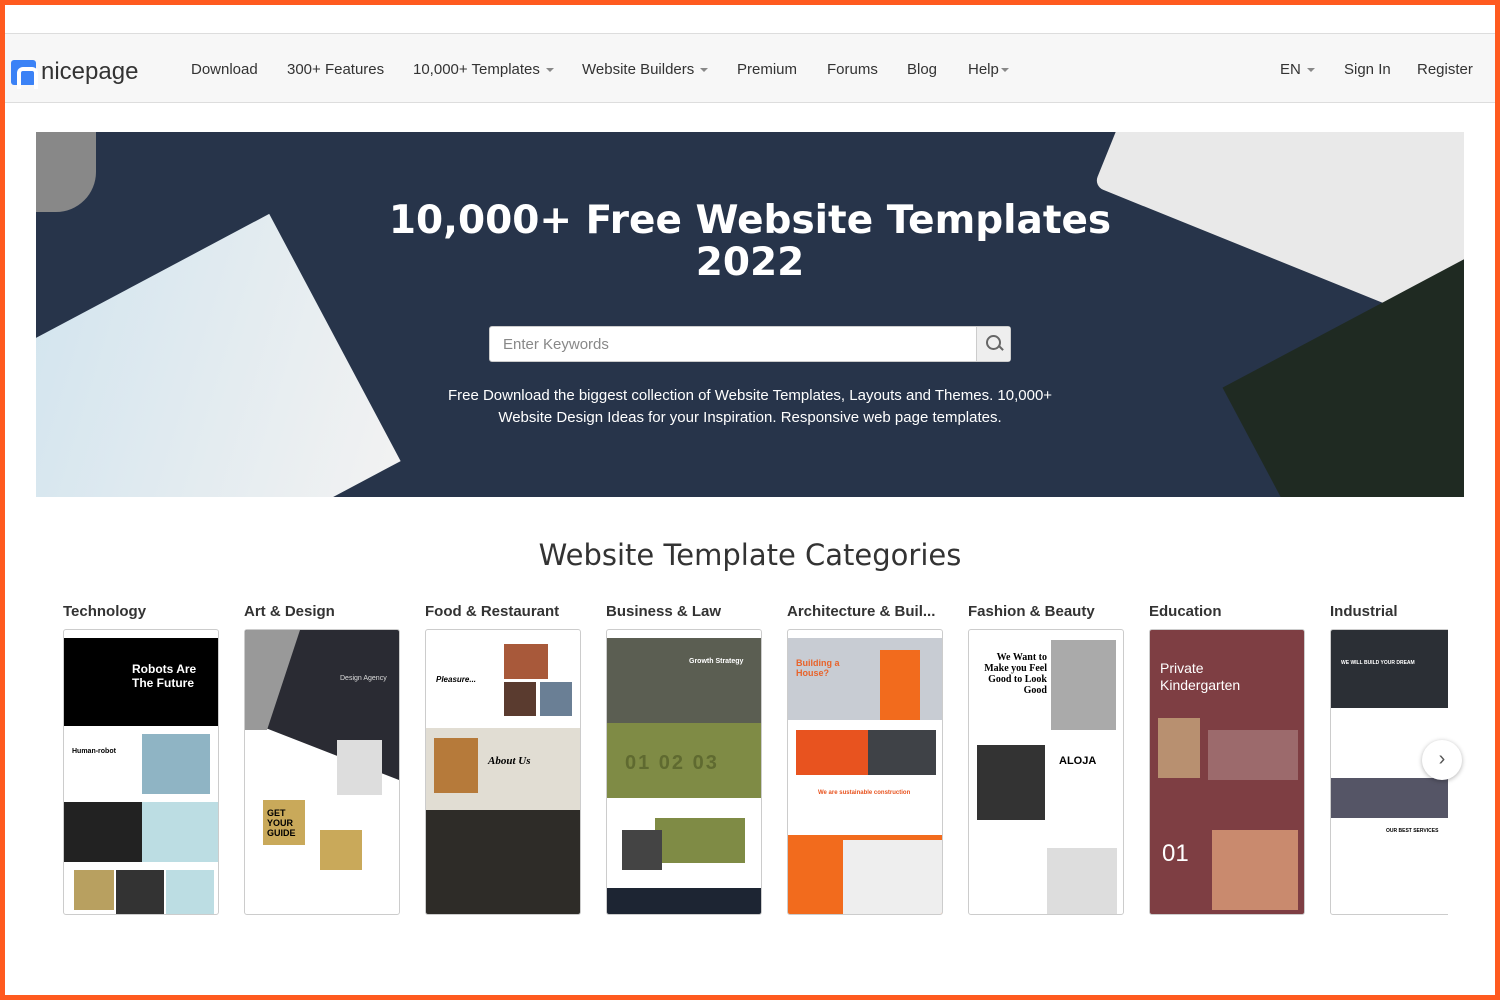 This screenshot has height=1000, width=1500. Describe the element at coordinates (993, 344) in the screenshot. I see `search-icon` at that location.